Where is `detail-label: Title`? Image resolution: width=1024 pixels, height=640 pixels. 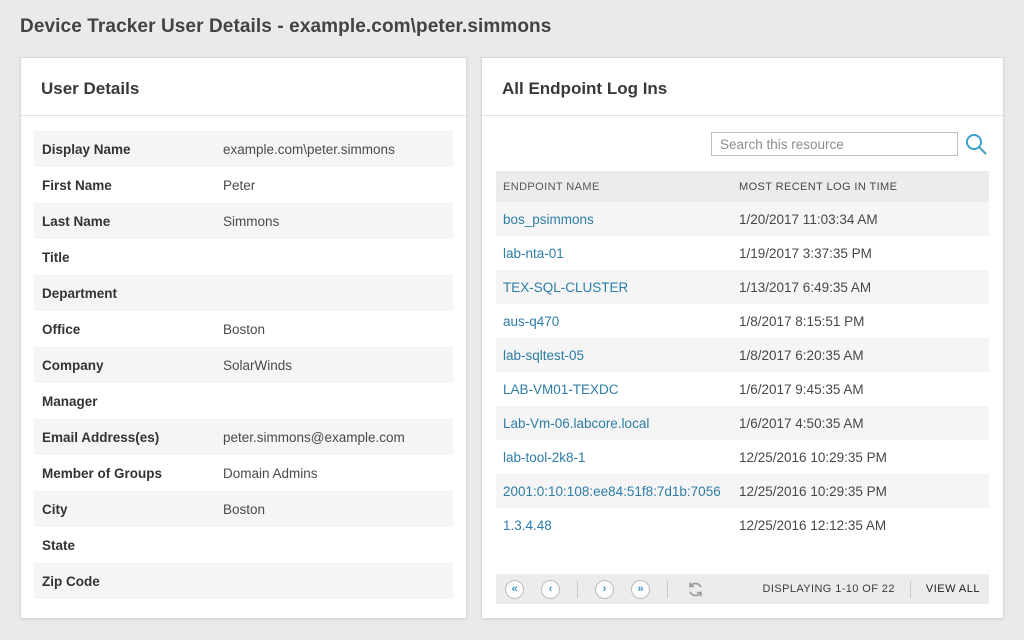 detail-label: Title is located at coordinates (56, 257).